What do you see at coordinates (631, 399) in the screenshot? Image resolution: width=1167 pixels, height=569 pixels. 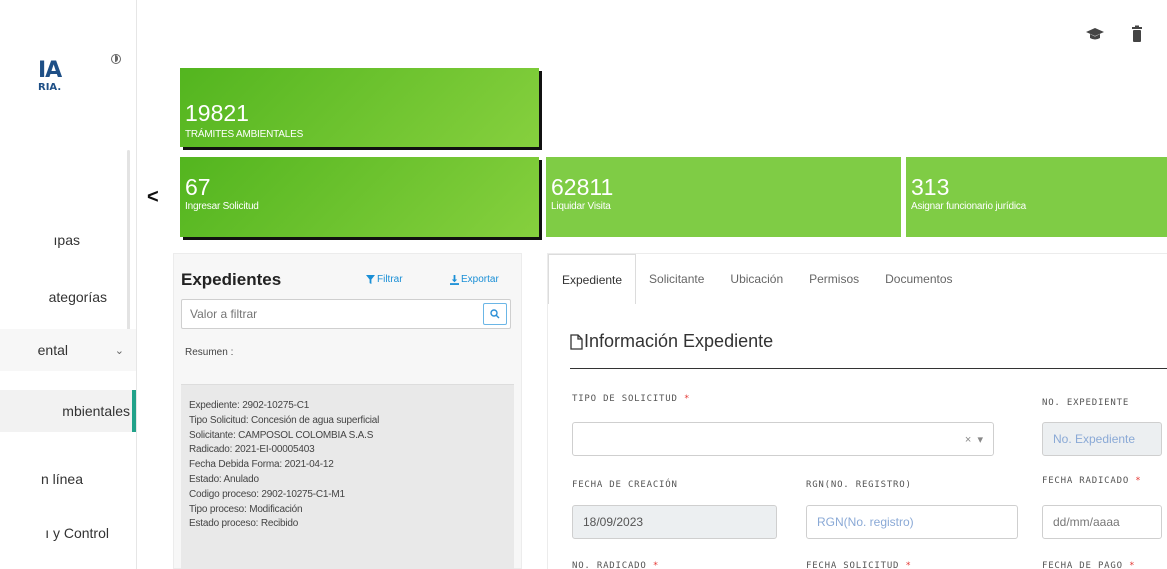 I see `tipo-solicitud-label: TIPO DE SOLICITUD *` at bounding box center [631, 399].